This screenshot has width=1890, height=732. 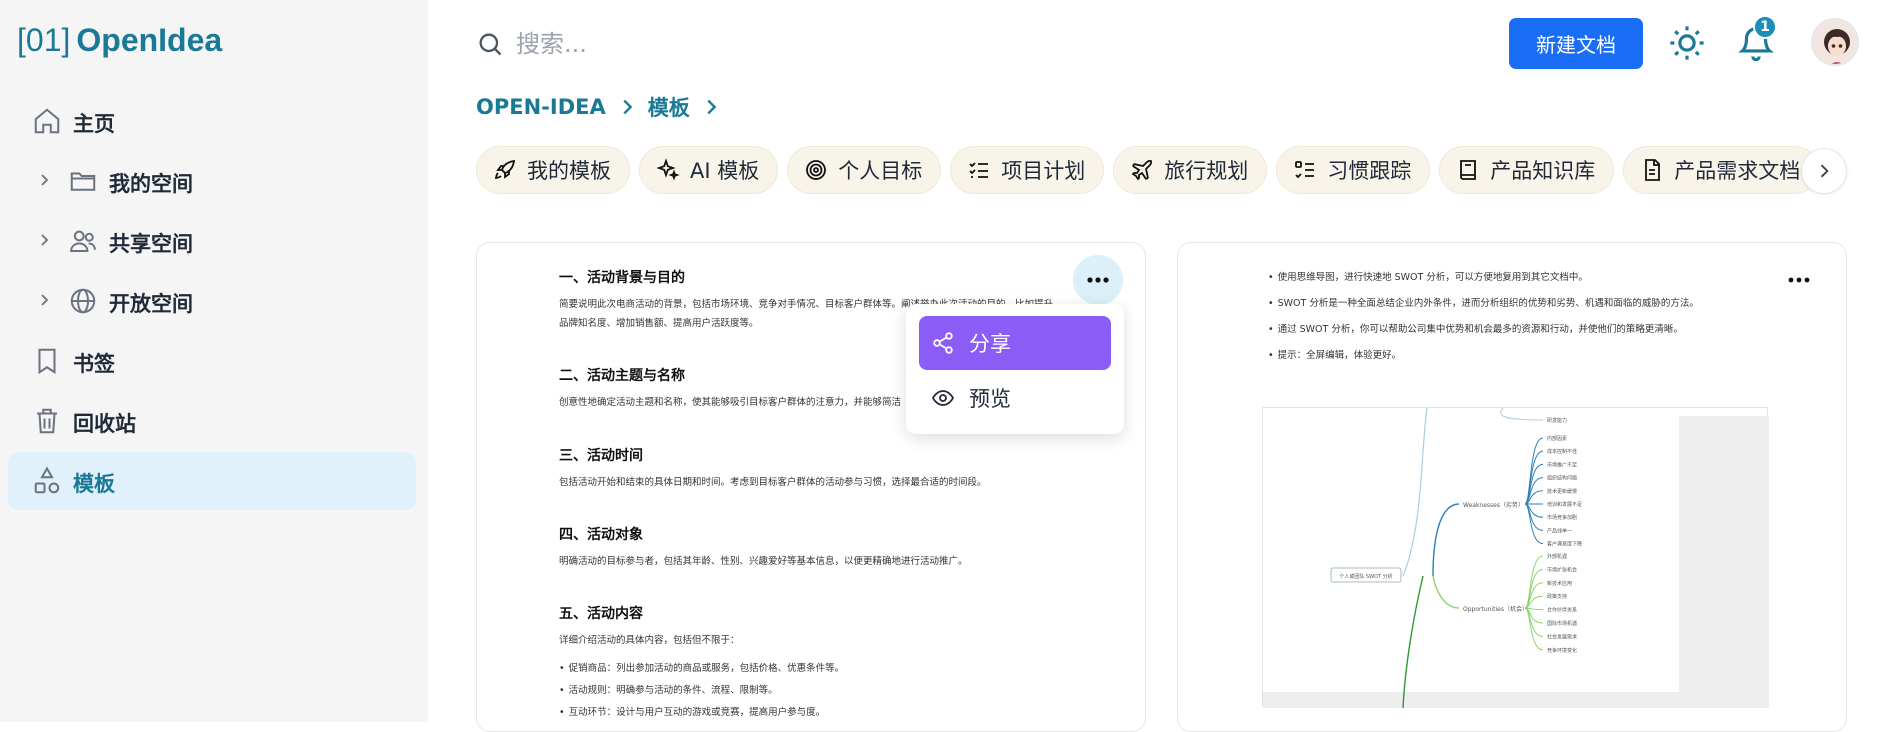 I want to click on rocket-icon, so click(x=505, y=169).